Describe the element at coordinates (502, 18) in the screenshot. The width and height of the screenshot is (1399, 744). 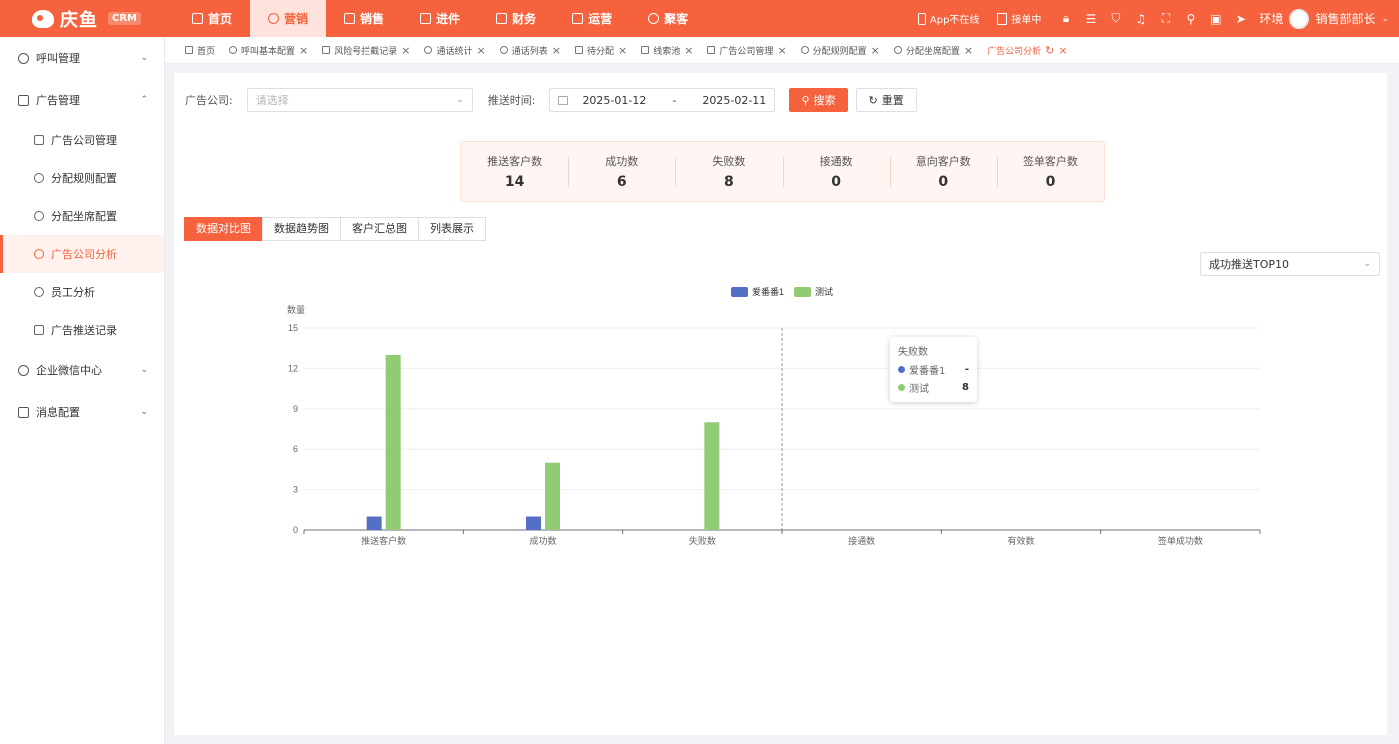
I see `finance-icon` at that location.